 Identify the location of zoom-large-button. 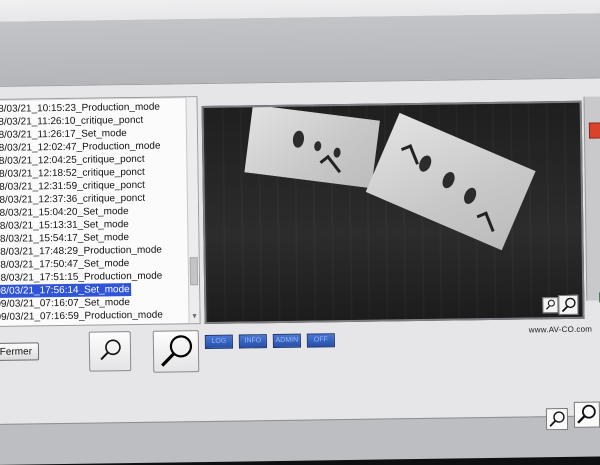
(176, 351).